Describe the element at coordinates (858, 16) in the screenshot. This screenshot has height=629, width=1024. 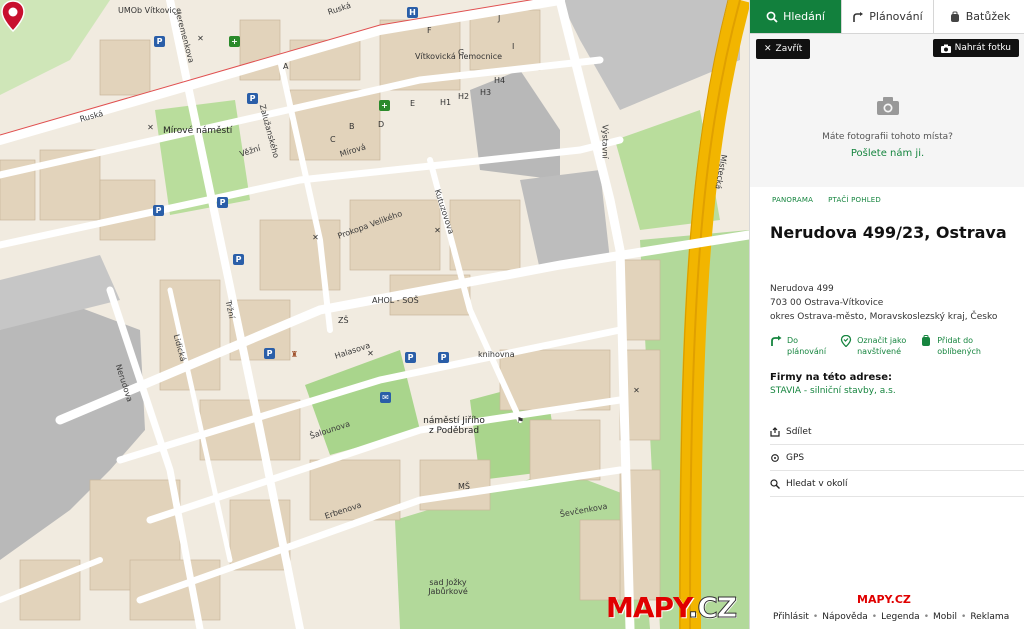
I see `route-icon` at that location.